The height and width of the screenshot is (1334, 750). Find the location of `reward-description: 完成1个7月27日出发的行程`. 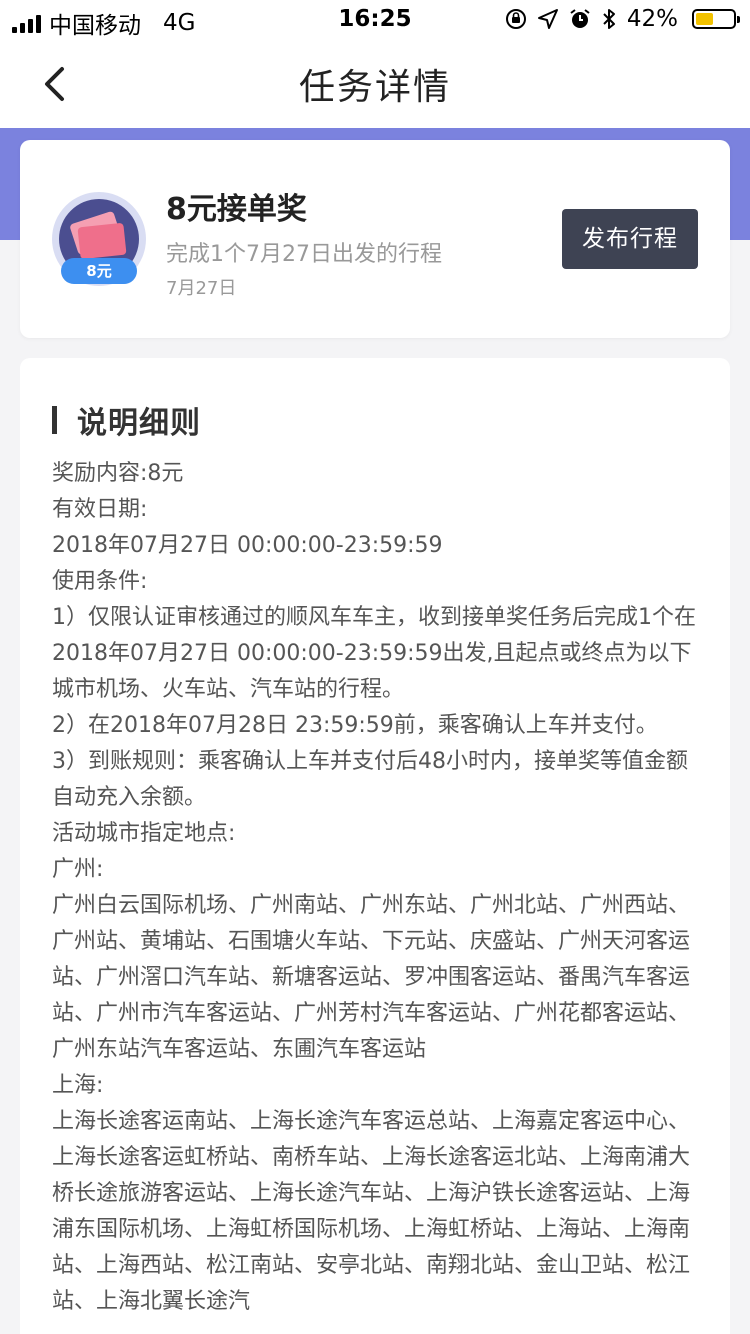

reward-description: 完成1个7月27日出发的行程 is located at coordinates (304, 254).